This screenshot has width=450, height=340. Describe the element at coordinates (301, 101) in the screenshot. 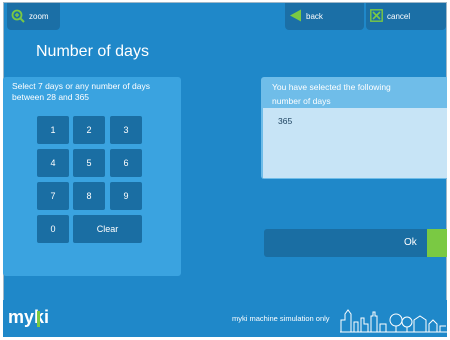

I see `selection-label-line-2: number of days` at that location.